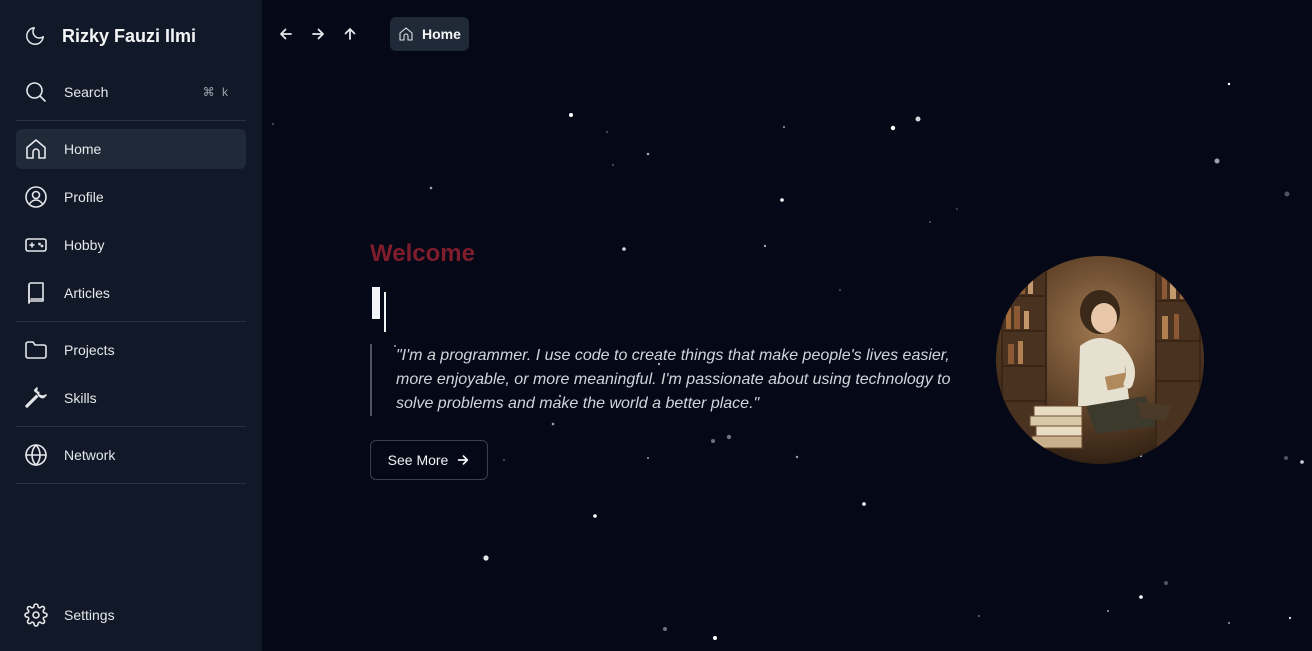 The image size is (1312, 651). What do you see at coordinates (131, 149) in the screenshot?
I see `sidebar-item-home: Home` at bounding box center [131, 149].